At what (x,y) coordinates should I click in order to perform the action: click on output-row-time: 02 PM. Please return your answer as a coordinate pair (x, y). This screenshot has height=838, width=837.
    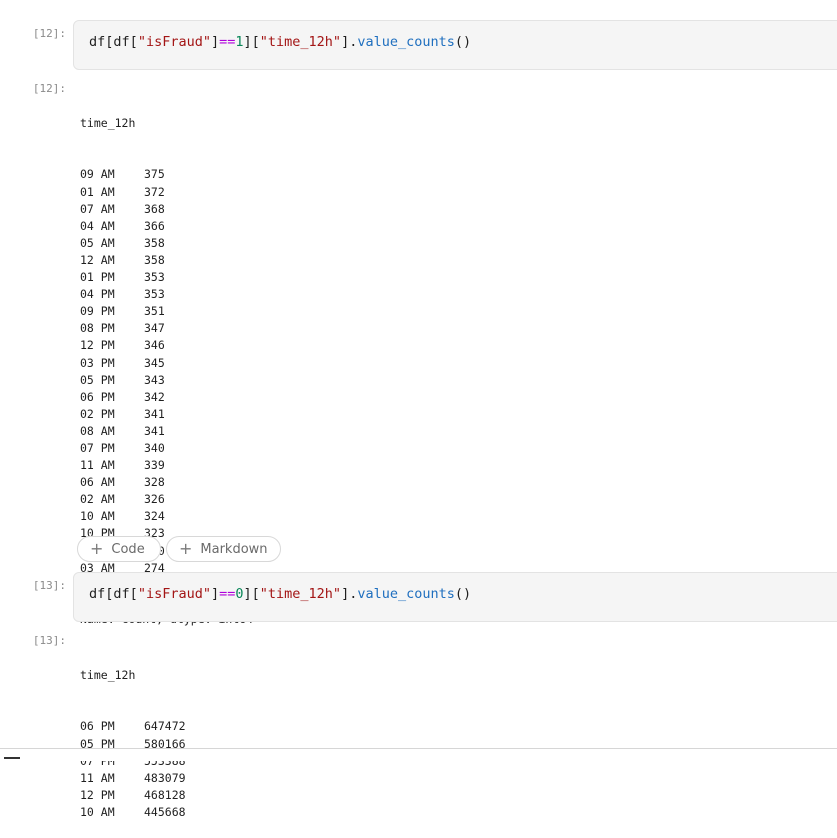
    Looking at the image, I should click on (97, 413).